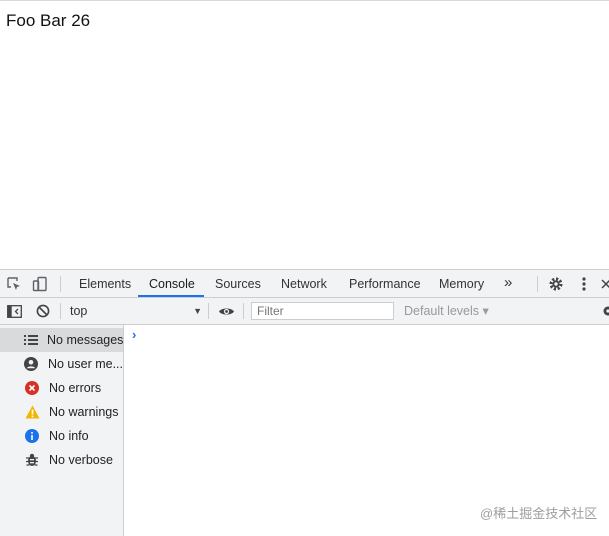 This screenshot has height=536, width=609. I want to click on list-icon, so click(31, 340).